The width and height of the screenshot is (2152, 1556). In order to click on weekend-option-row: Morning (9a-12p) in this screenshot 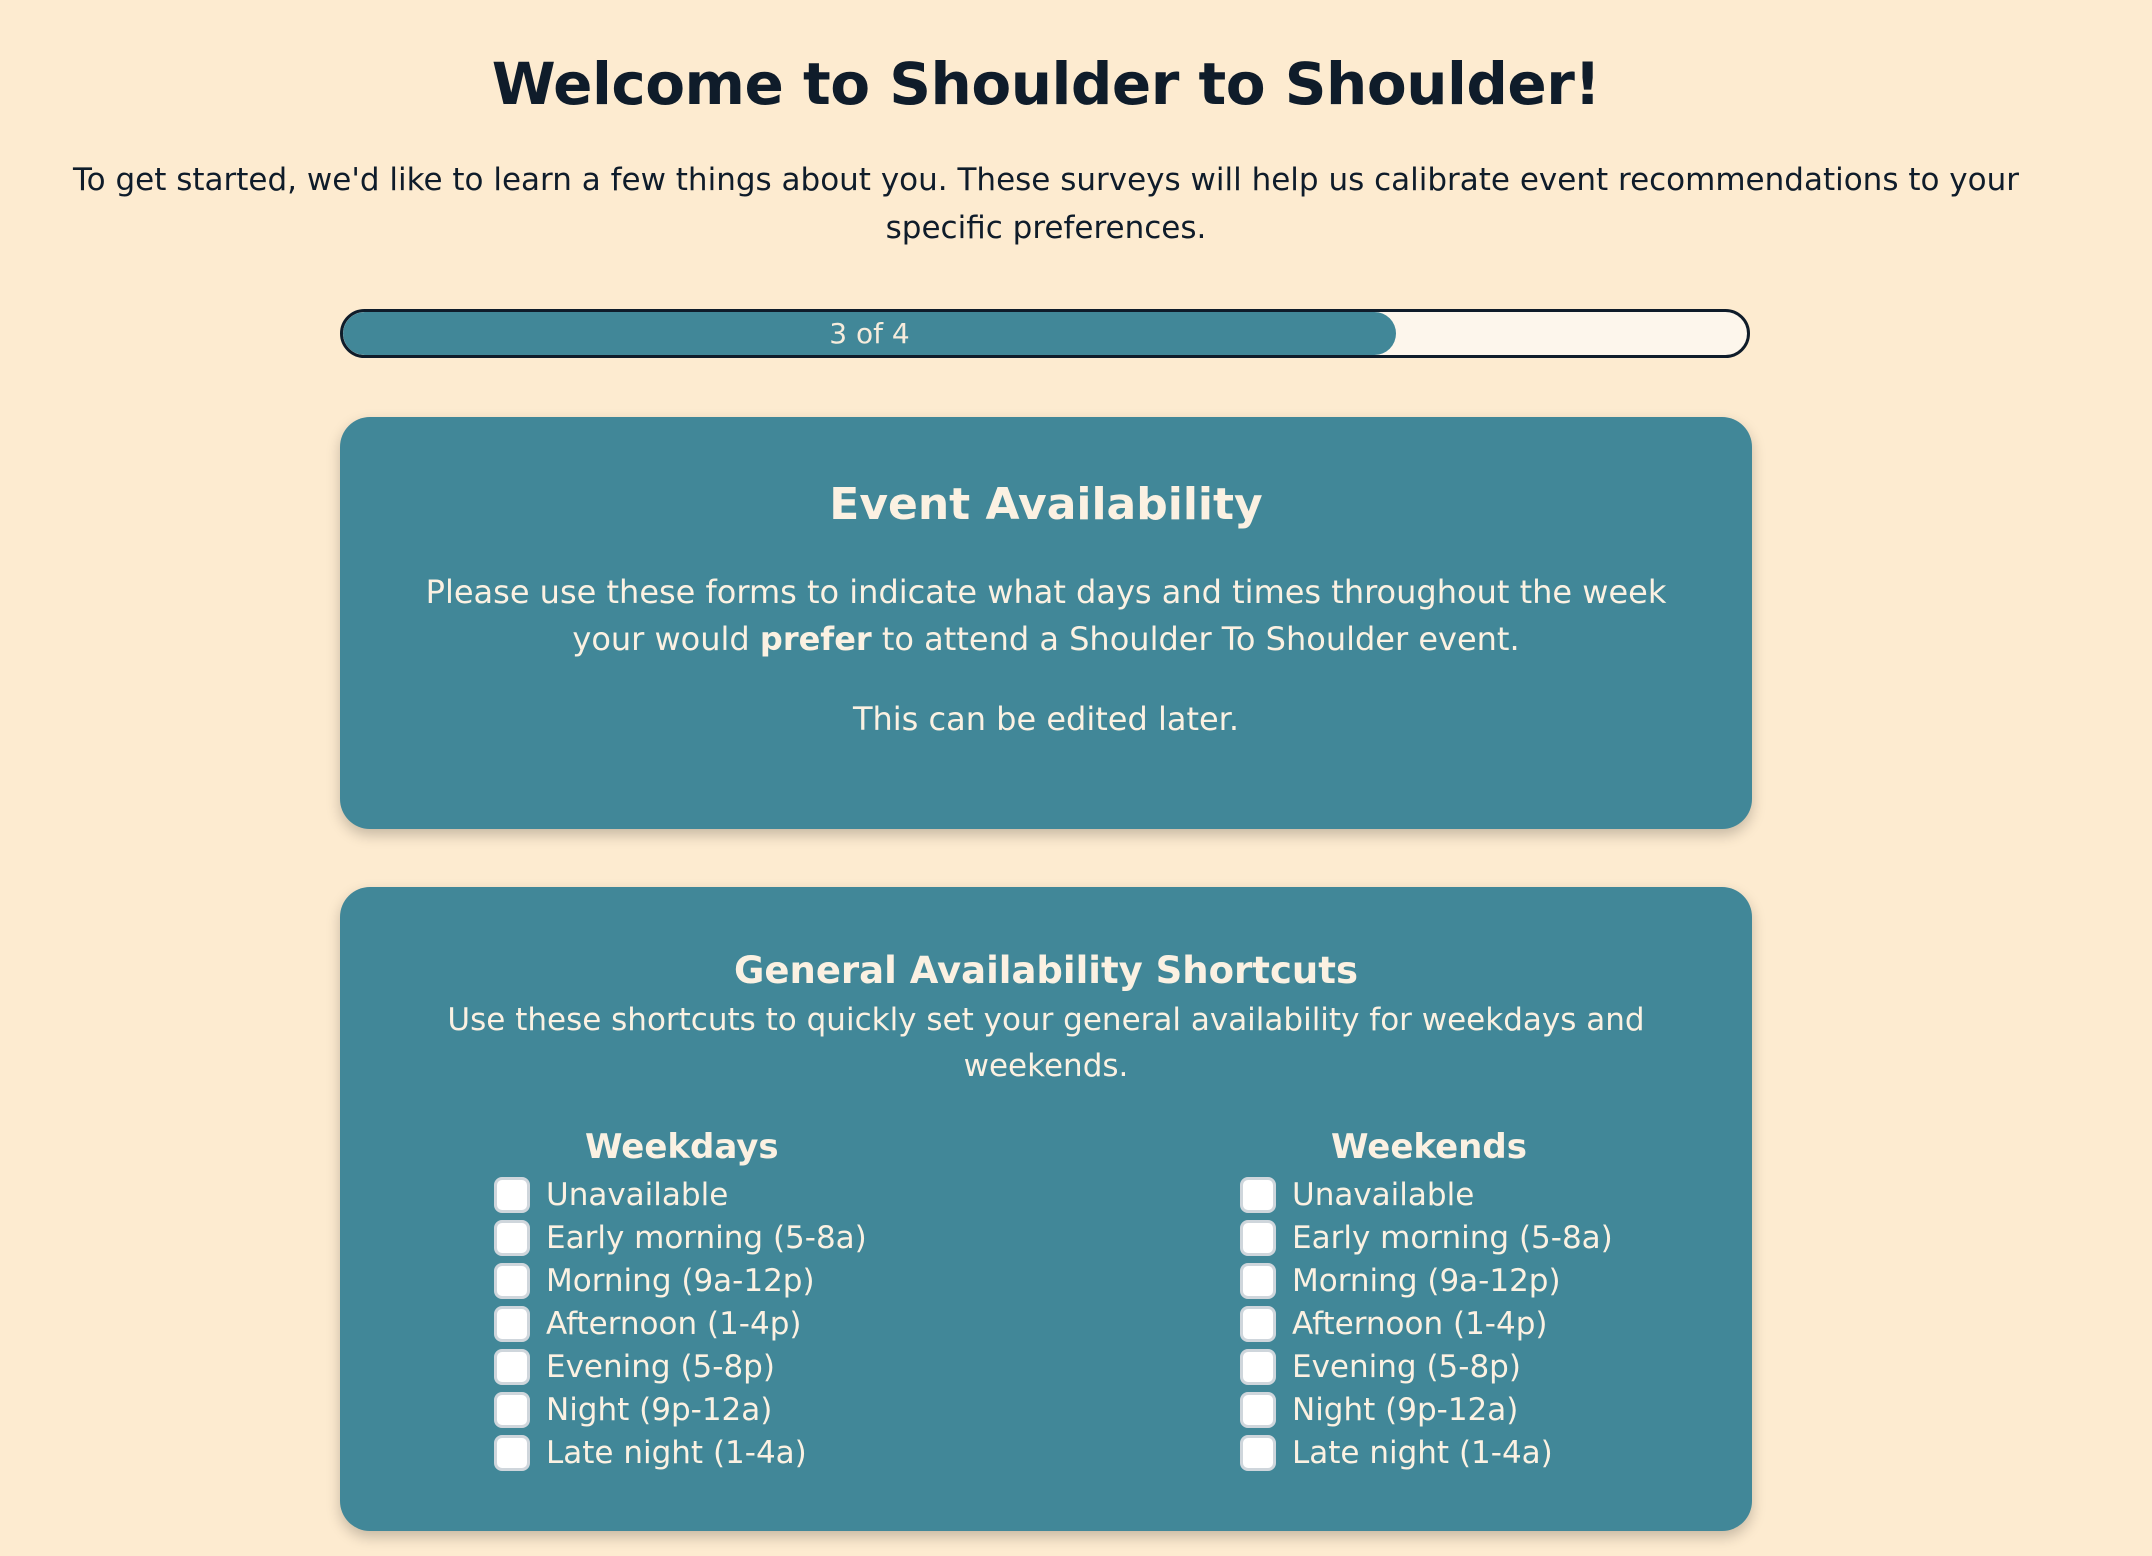, I will do `click(1460, 1280)`.